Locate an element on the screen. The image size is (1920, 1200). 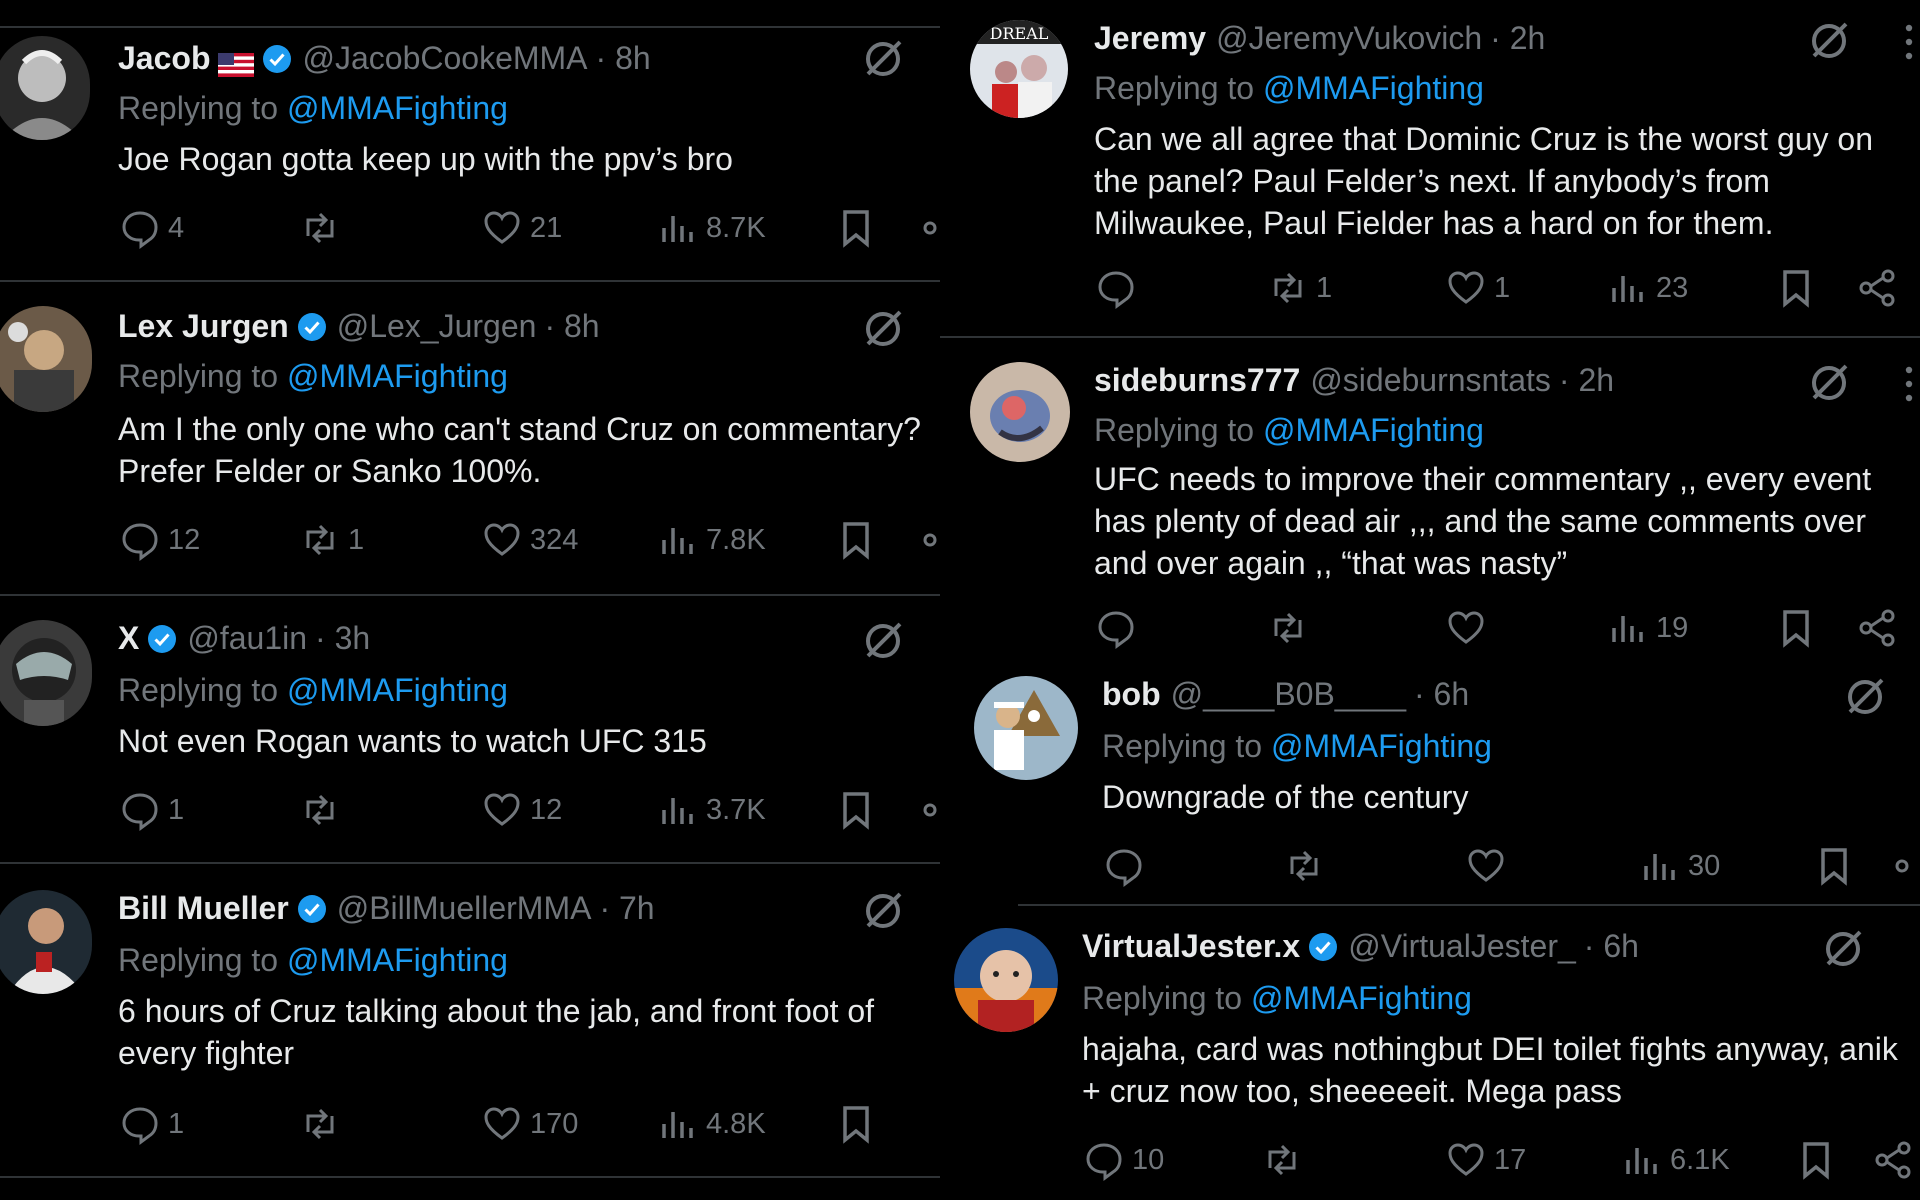
views-button: 3.7K is located at coordinates (711, 810).